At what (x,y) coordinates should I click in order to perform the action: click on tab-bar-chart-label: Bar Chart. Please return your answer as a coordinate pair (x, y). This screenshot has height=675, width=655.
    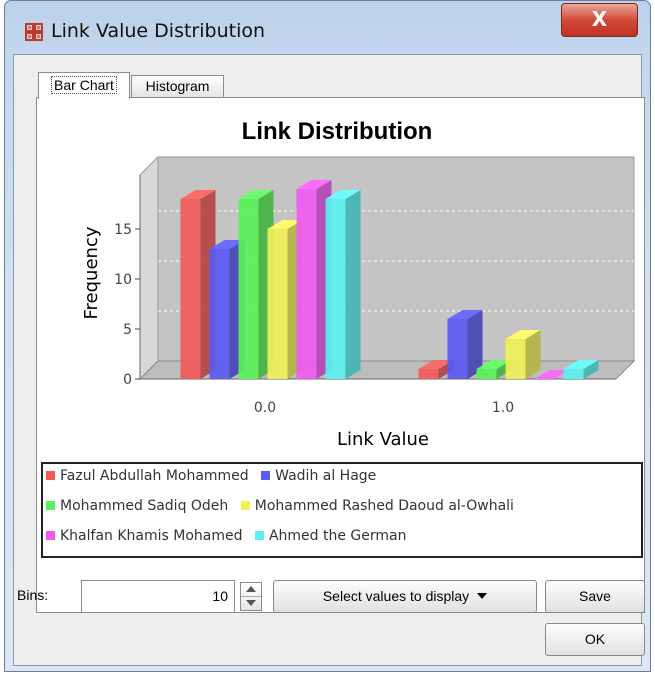
    Looking at the image, I should click on (84, 85).